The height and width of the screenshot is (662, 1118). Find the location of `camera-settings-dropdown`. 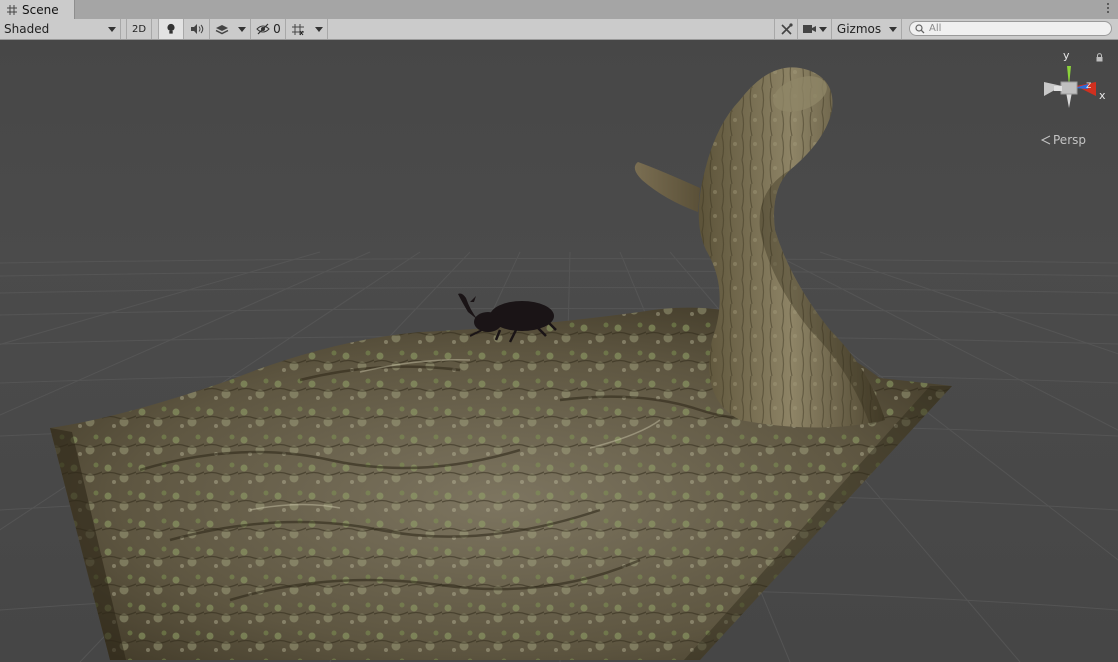

camera-settings-dropdown is located at coordinates (815, 29).